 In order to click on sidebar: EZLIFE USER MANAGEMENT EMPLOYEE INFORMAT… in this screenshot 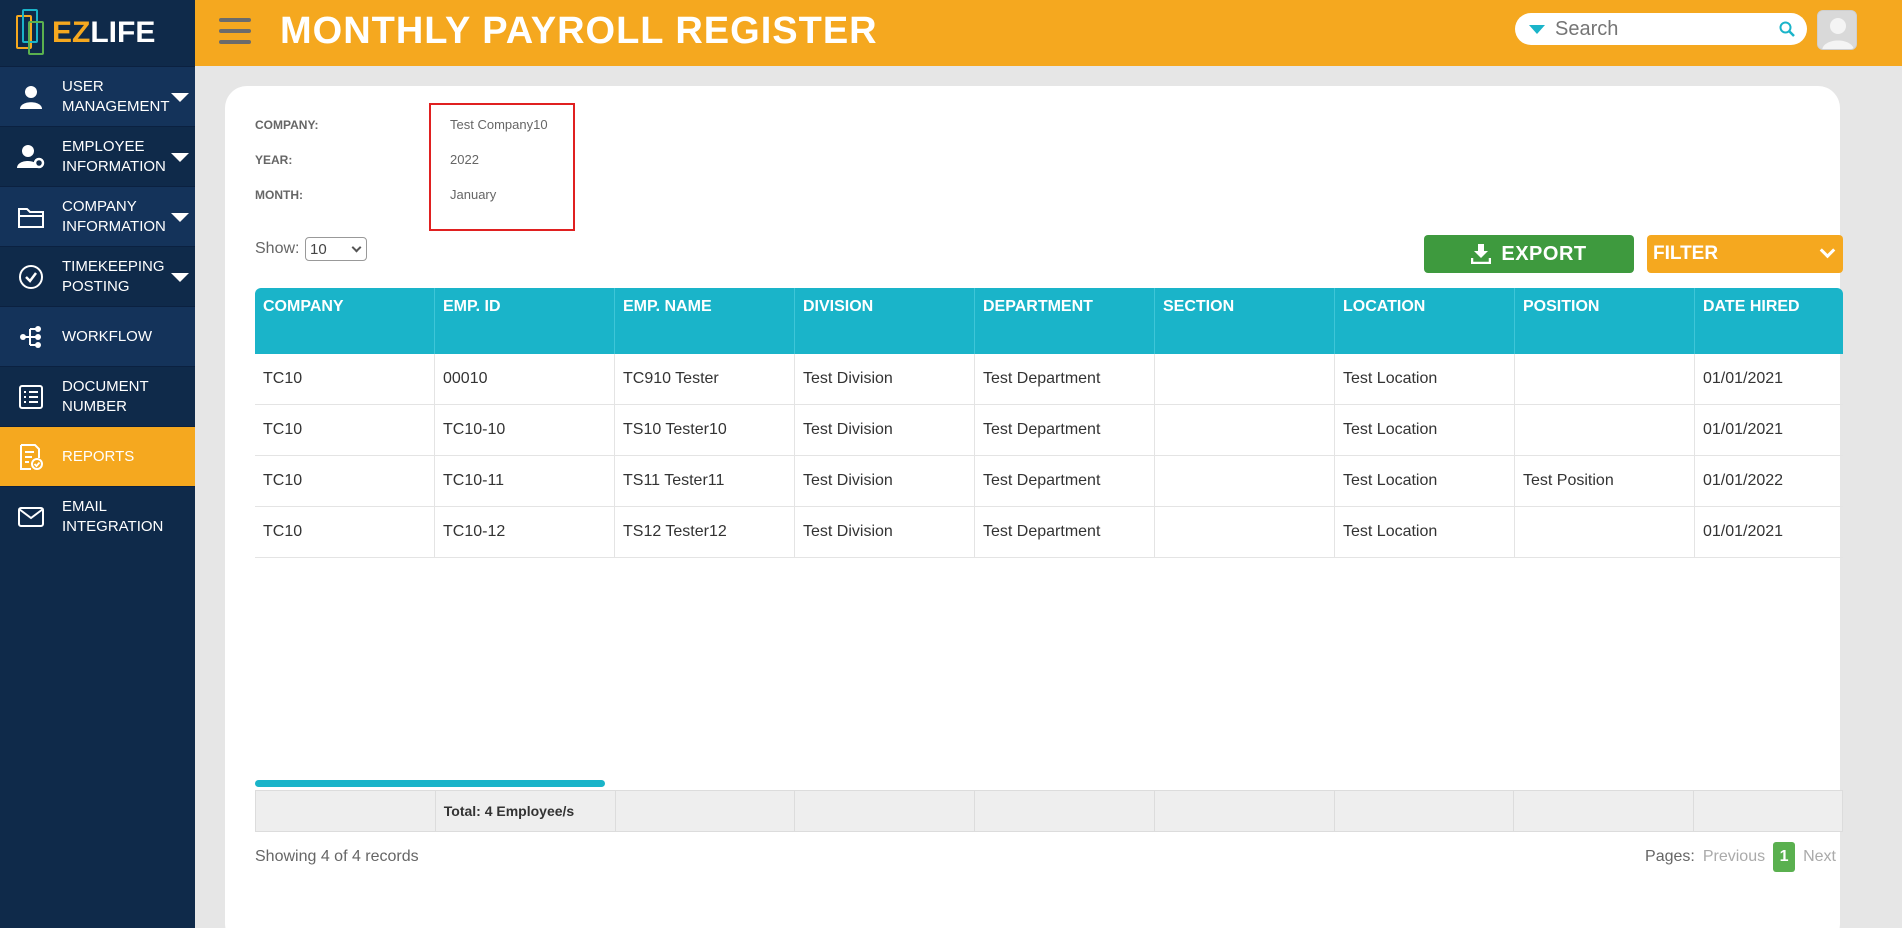, I will do `click(97, 464)`.